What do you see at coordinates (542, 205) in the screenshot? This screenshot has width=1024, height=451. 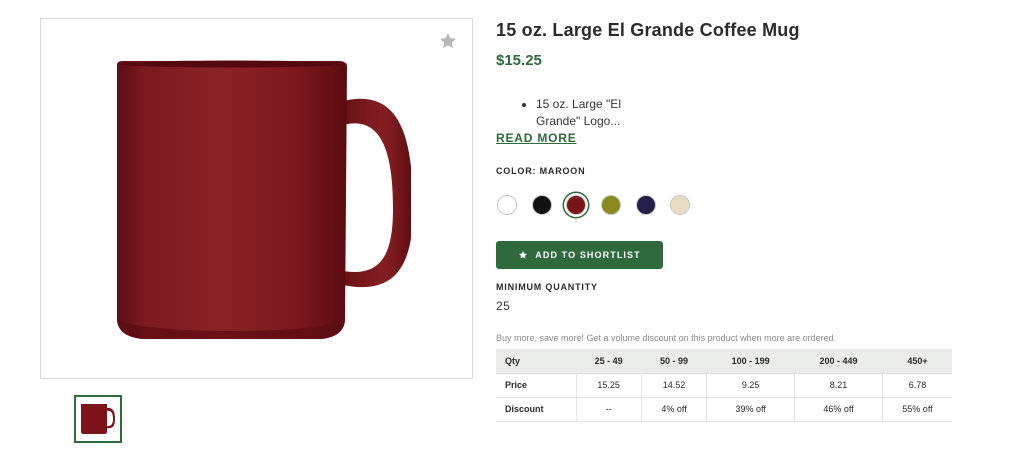 I see `swatch-black` at bounding box center [542, 205].